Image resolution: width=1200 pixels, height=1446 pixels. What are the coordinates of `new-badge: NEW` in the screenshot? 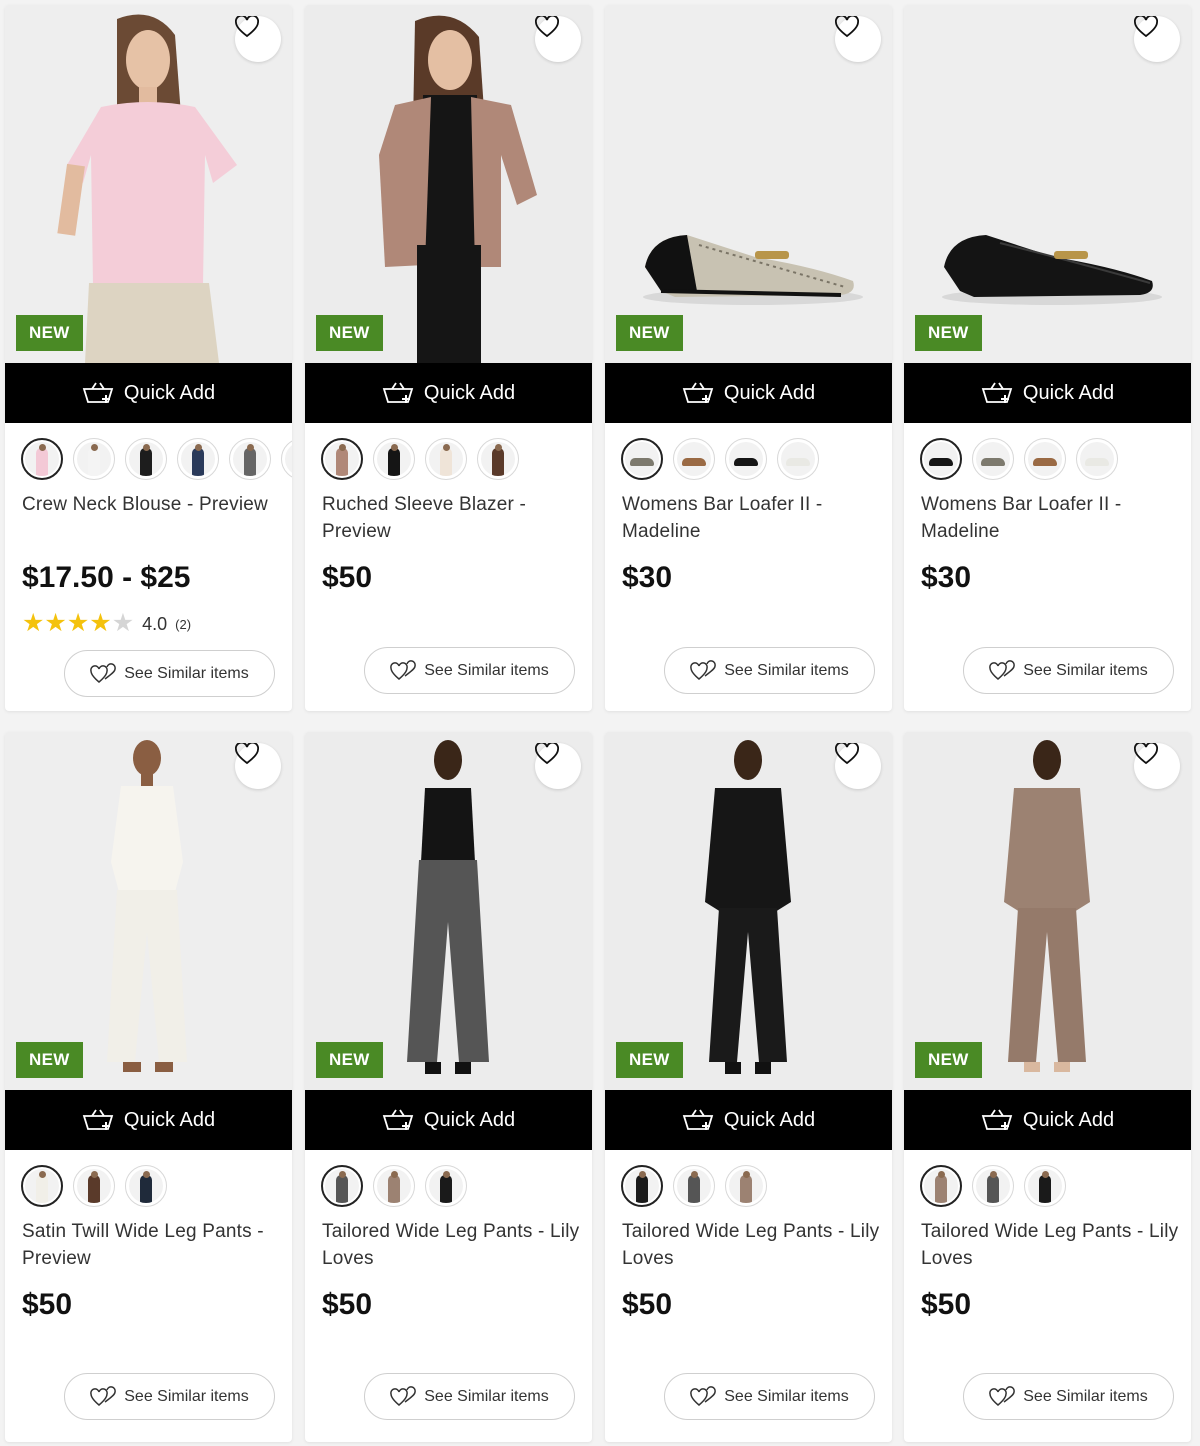 It's located at (649, 1060).